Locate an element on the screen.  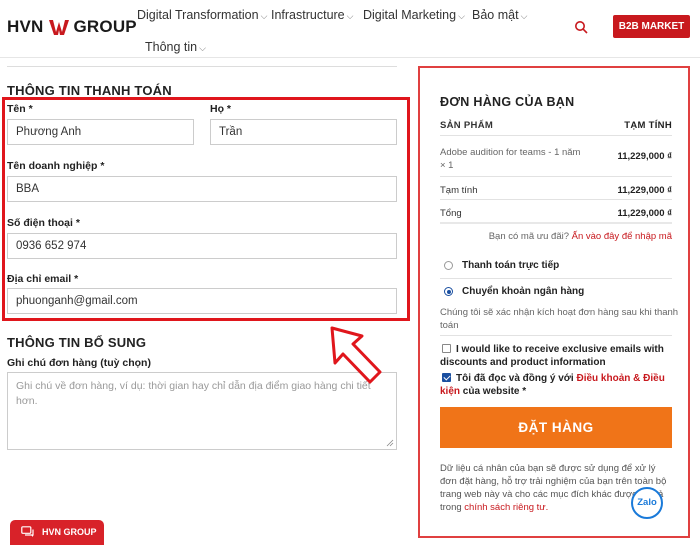
total-value: 11,229,000 ₫ is located at coordinates (644, 213).